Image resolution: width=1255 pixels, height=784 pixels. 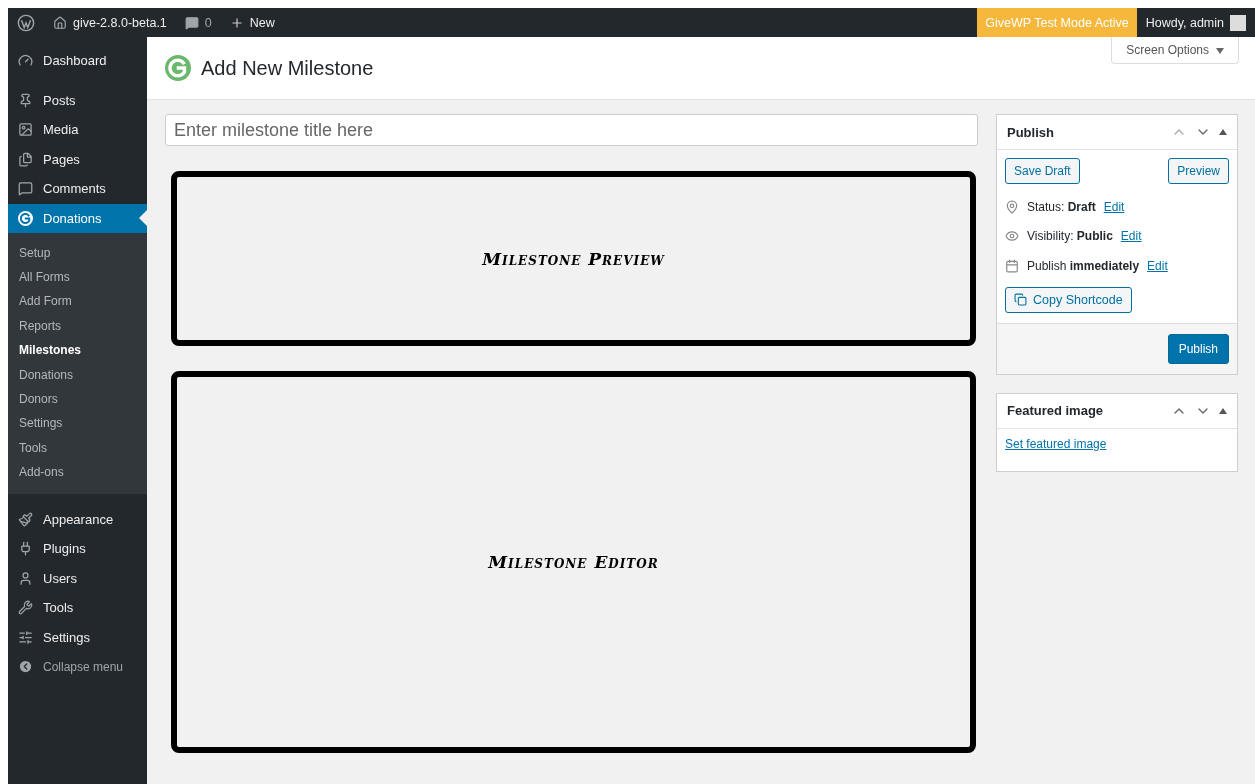 I want to click on meta-text: Publish immediately, so click(x=1083, y=265).